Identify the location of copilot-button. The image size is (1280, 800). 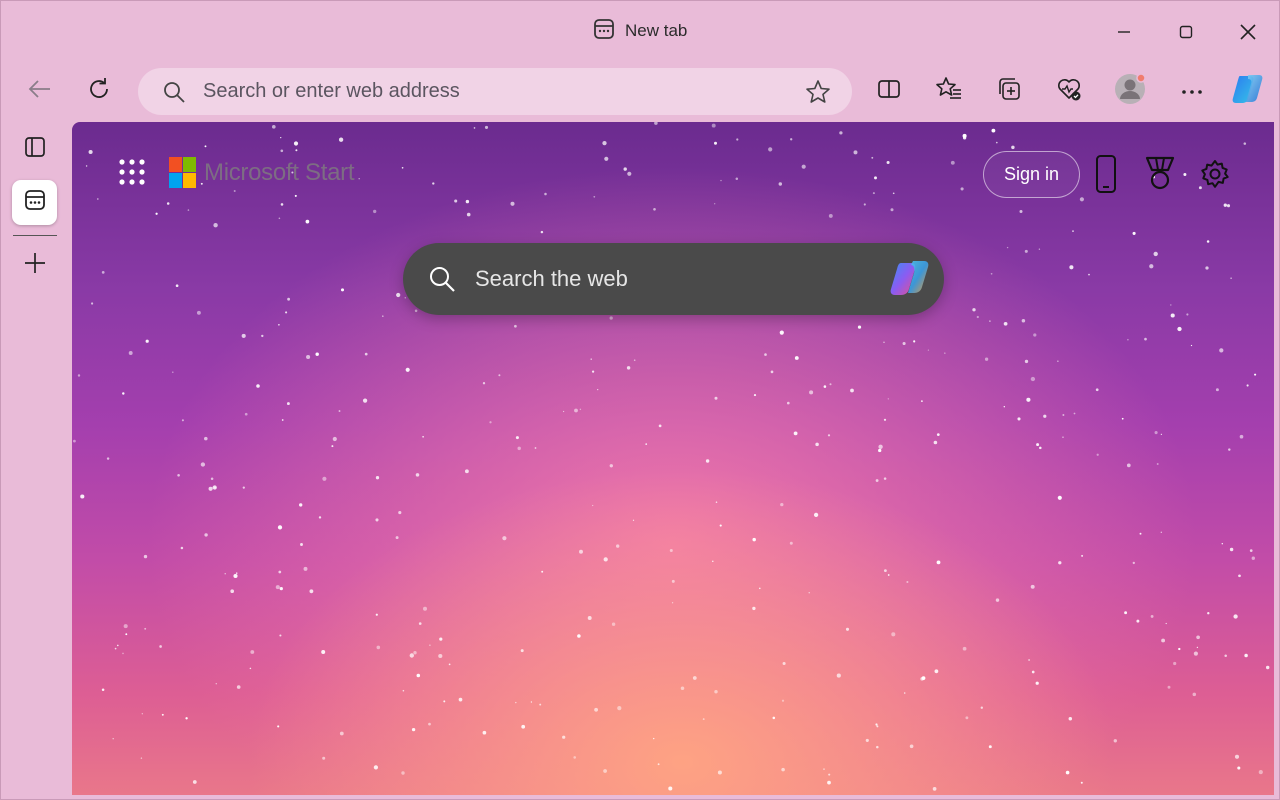
(1248, 91).